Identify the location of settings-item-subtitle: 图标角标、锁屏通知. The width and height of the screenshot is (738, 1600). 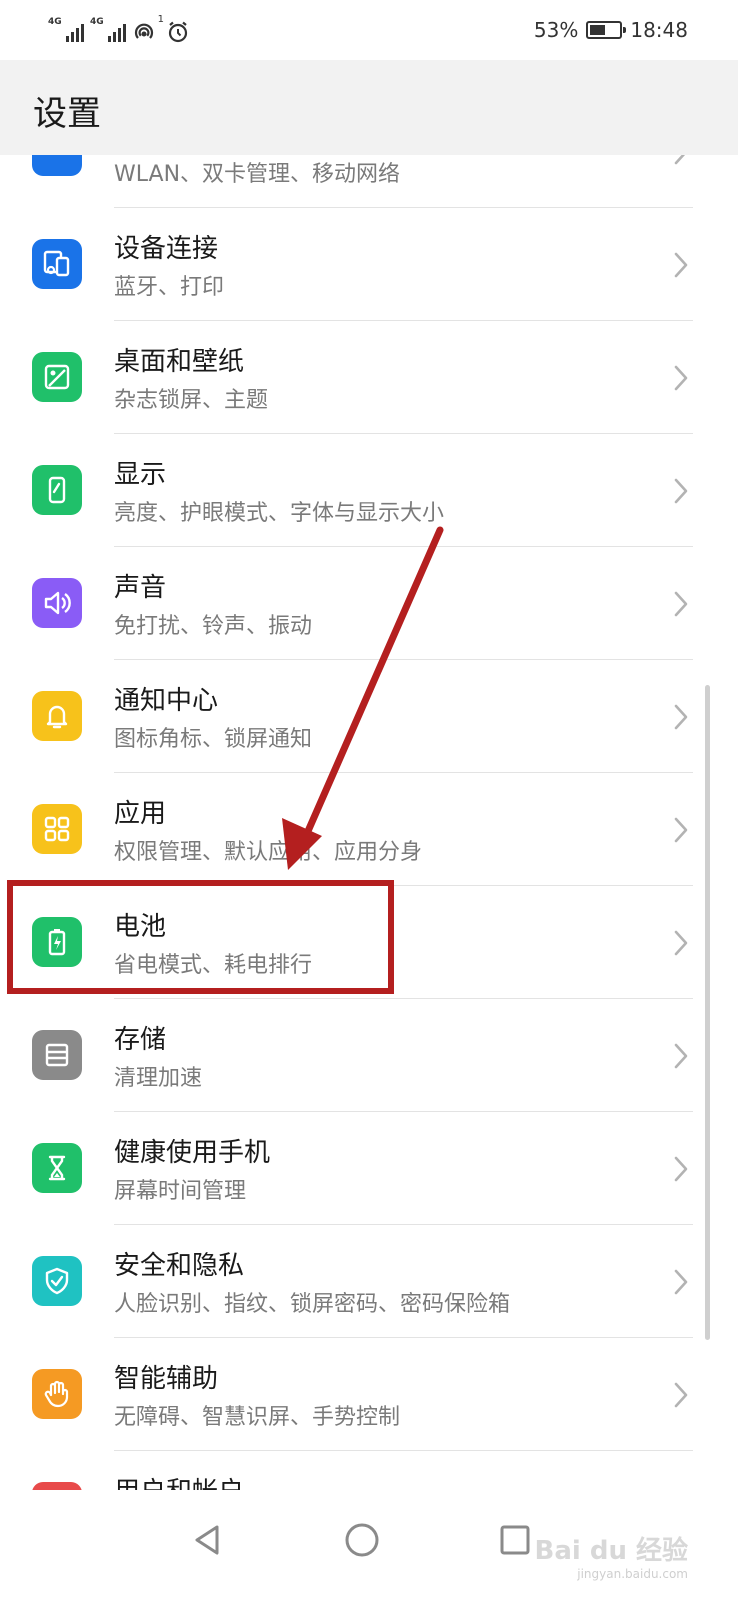
(213, 739).